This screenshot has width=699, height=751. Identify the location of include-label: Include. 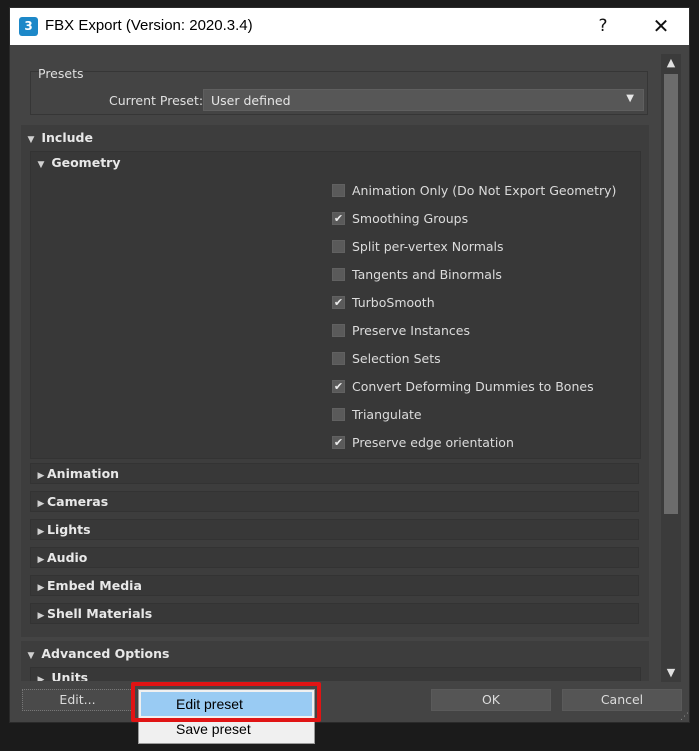
(67, 137).